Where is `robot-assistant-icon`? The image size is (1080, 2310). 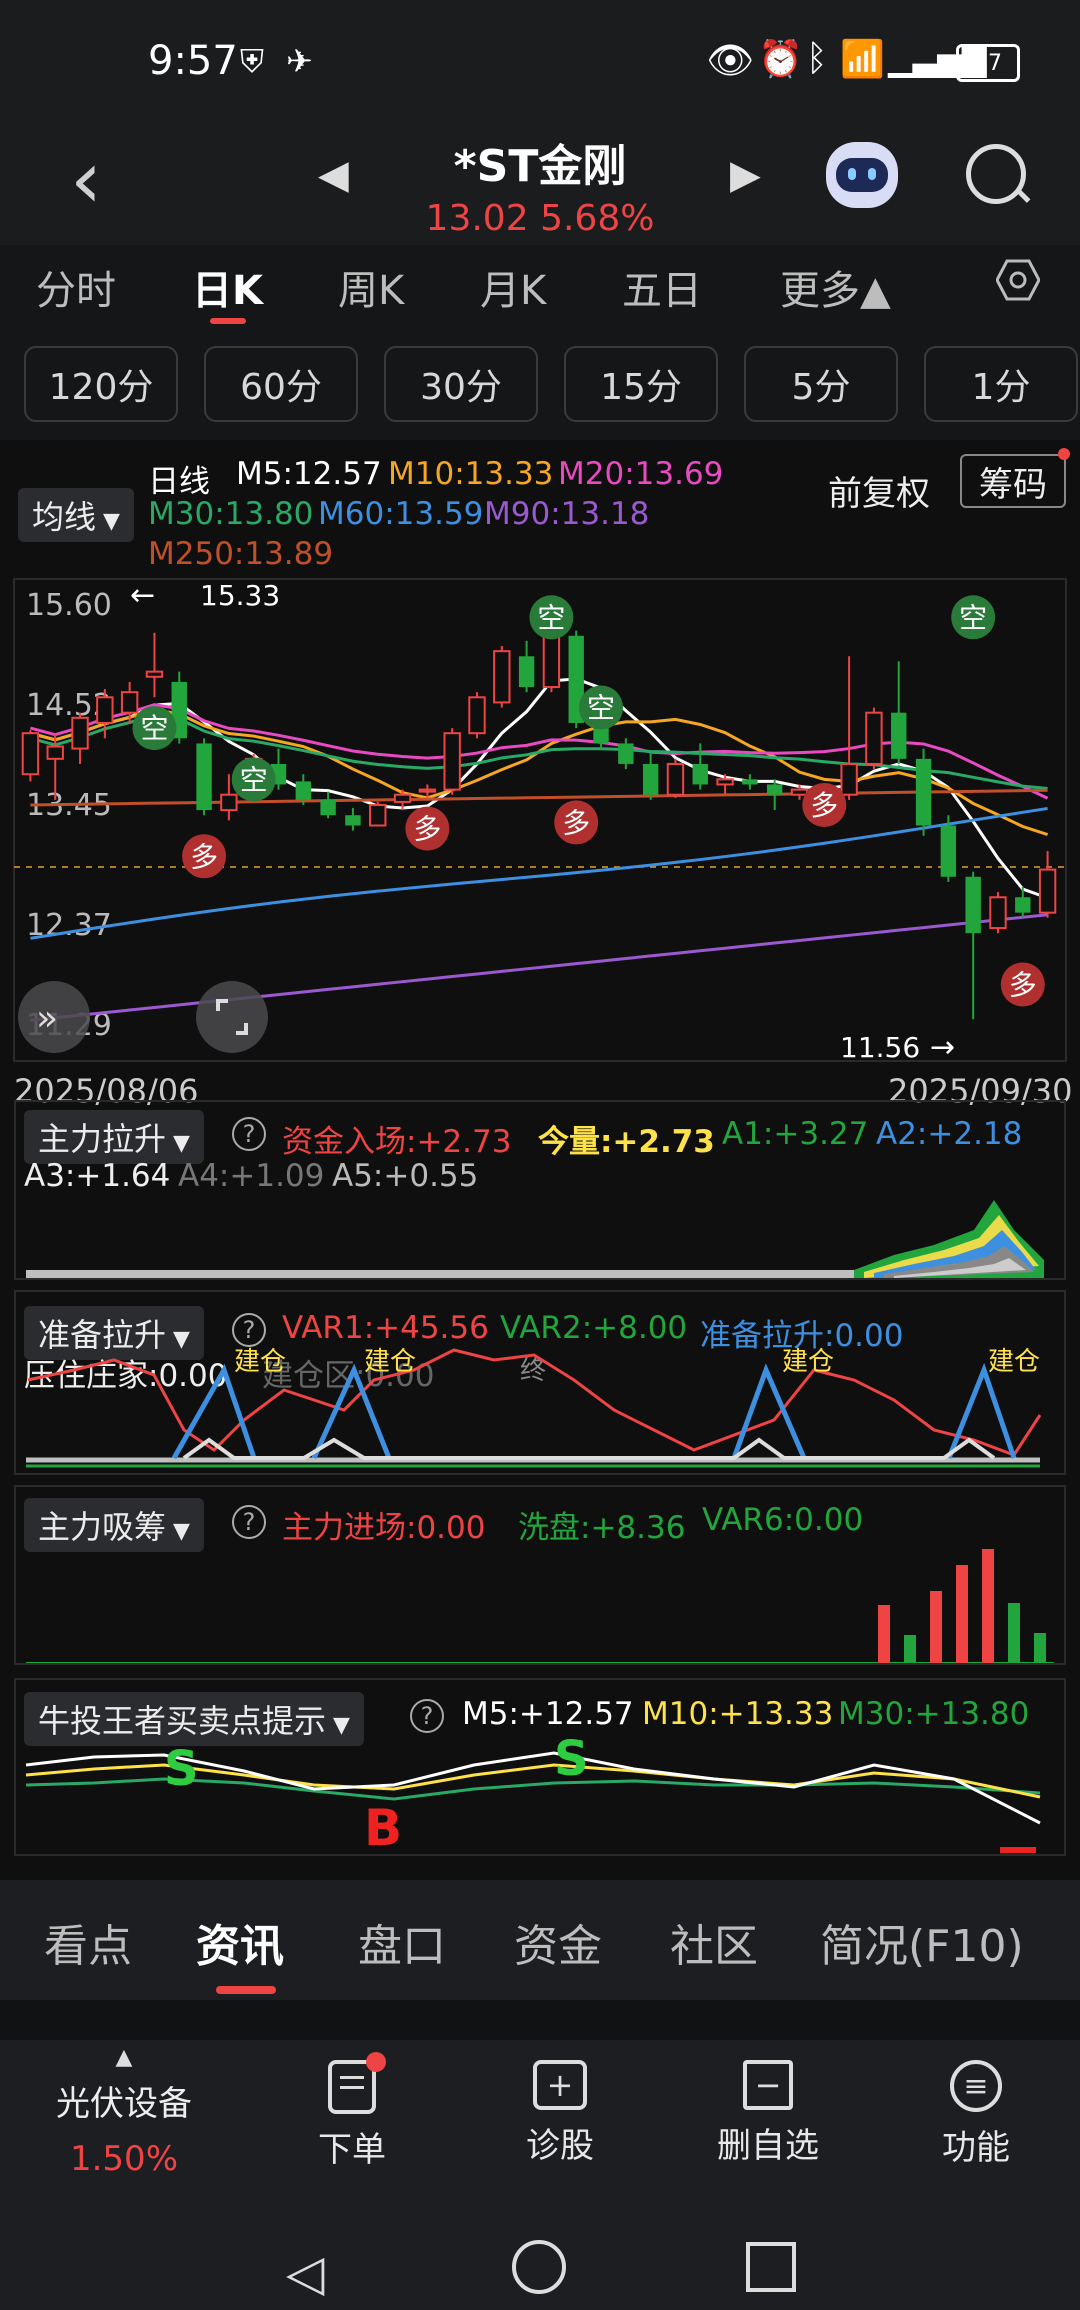 robot-assistant-icon is located at coordinates (862, 175).